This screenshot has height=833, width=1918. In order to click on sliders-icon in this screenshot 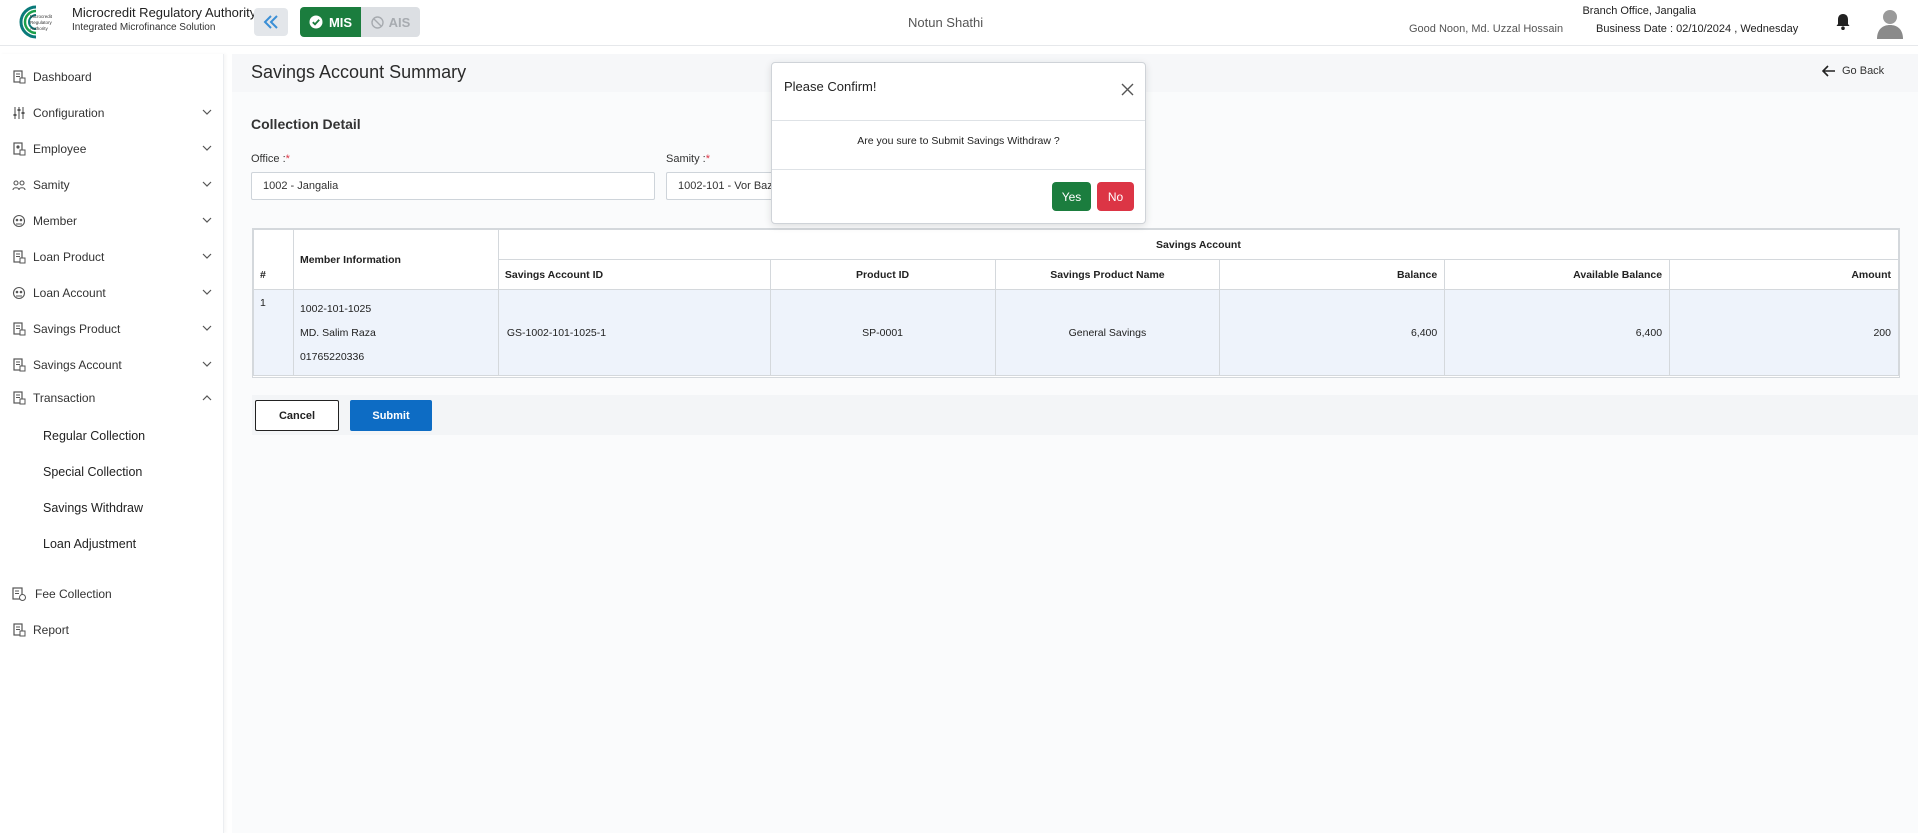, I will do `click(19, 113)`.